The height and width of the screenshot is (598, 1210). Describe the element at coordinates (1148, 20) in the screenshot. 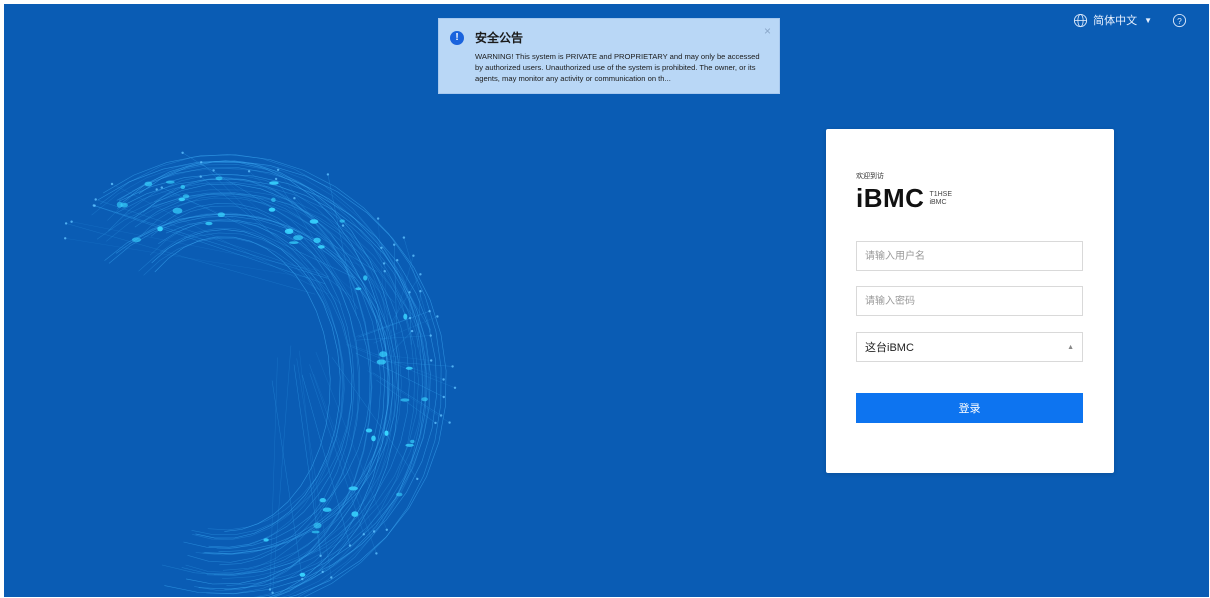

I see `chevron-down-icon: ▼` at that location.